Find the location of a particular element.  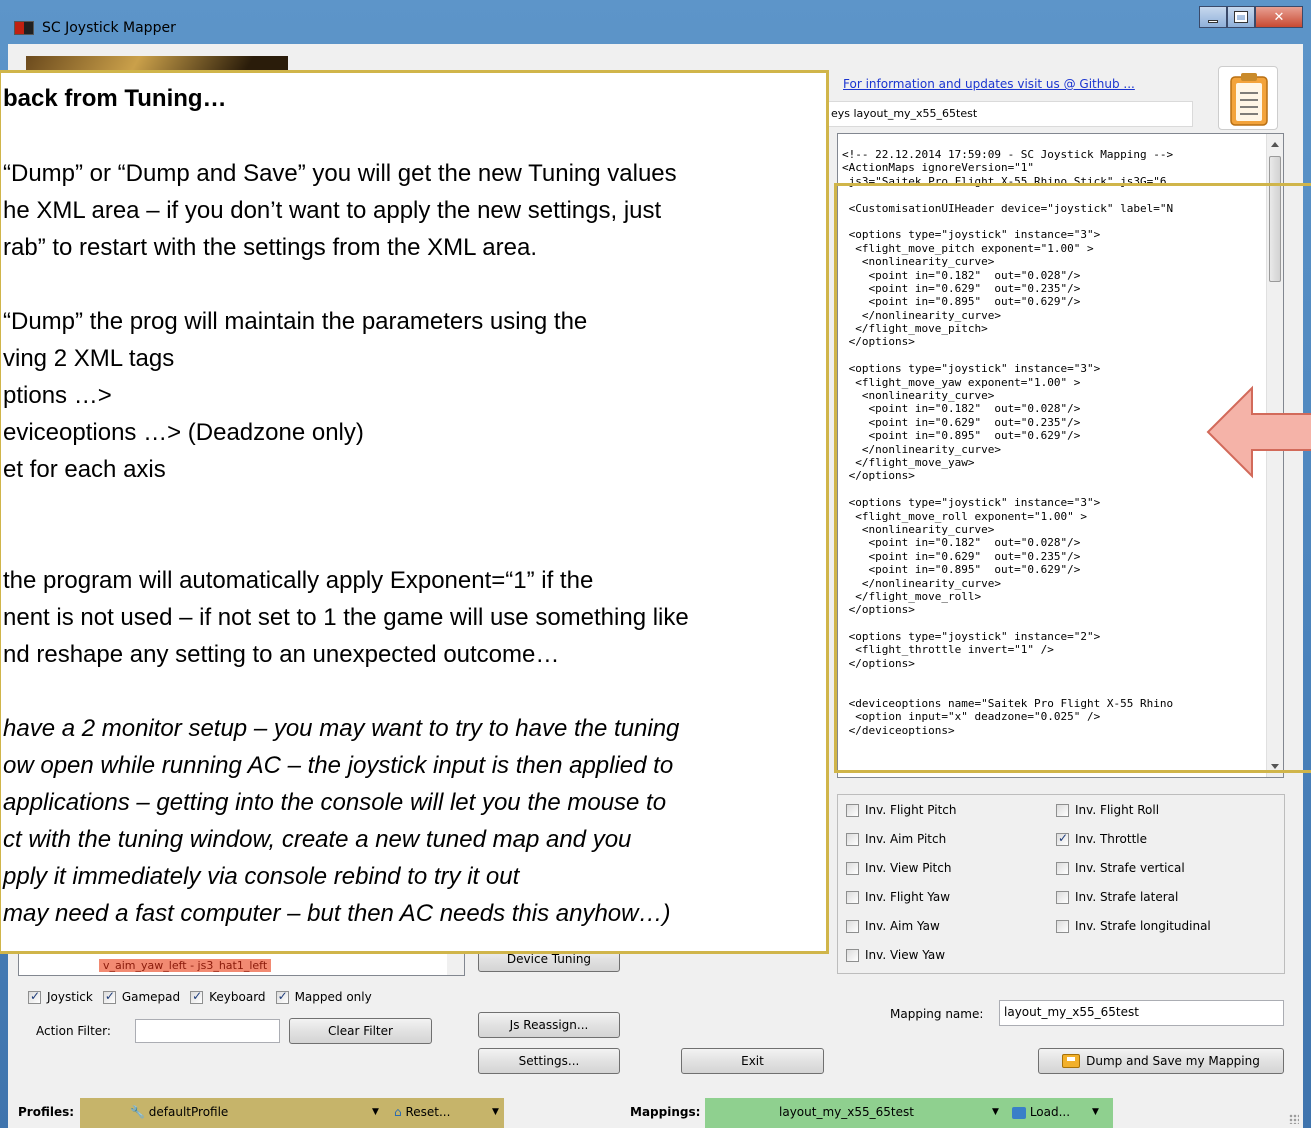

invert-checkbox-right-2: Inv. Strafe vertical is located at coordinates (1120, 868).